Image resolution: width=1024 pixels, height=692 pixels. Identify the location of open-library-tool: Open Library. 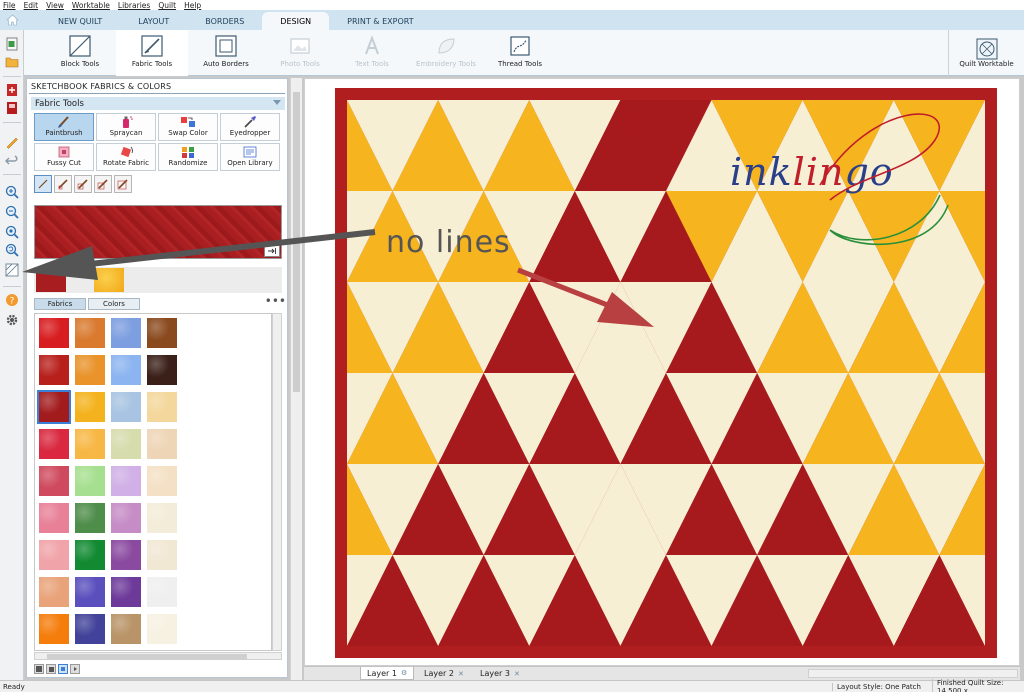
(250, 157).